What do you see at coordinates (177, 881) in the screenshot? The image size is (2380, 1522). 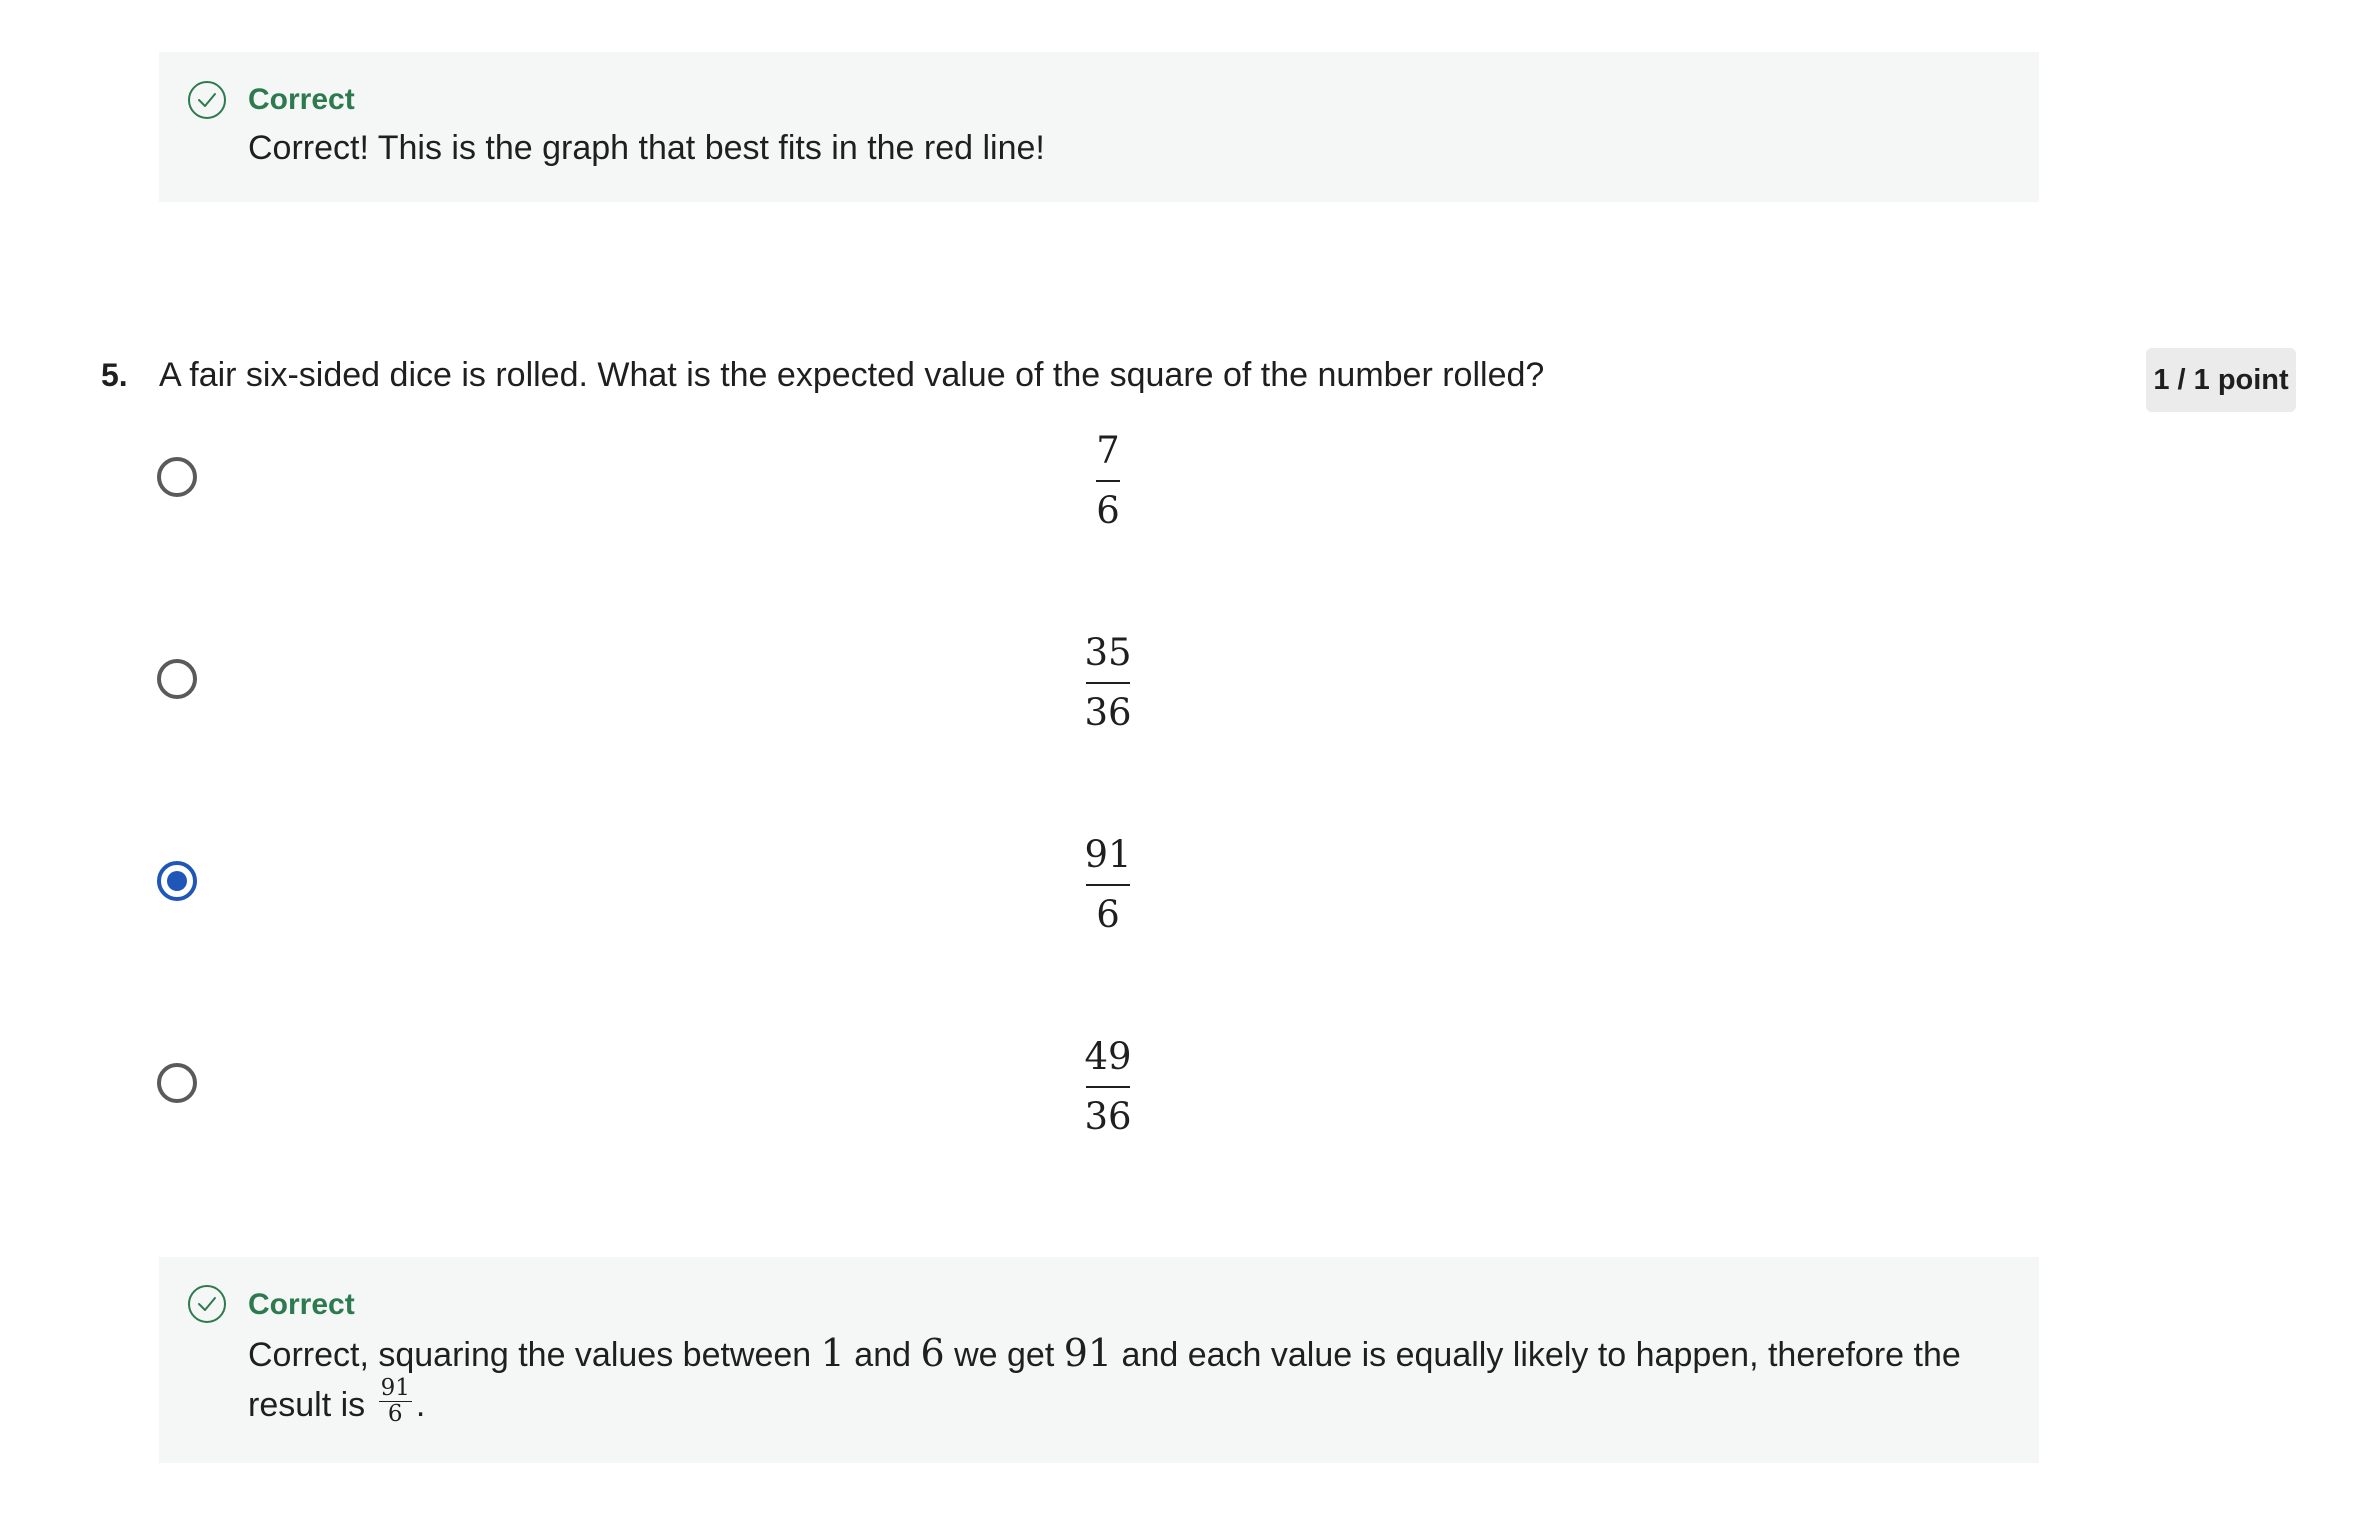 I see `radio-button-selected` at bounding box center [177, 881].